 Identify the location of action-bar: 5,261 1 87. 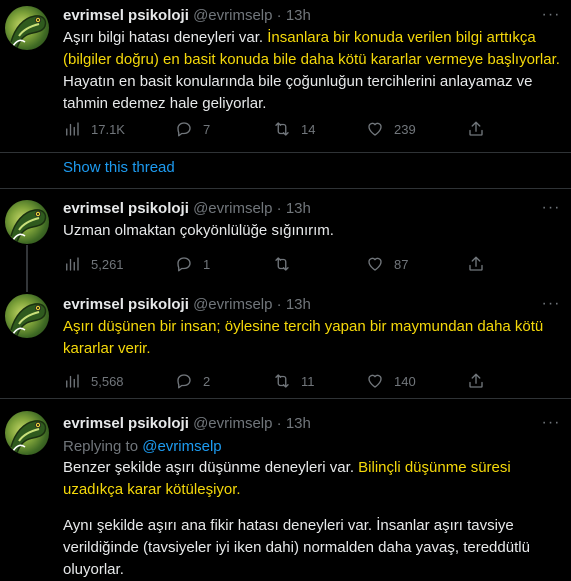
(283, 264).